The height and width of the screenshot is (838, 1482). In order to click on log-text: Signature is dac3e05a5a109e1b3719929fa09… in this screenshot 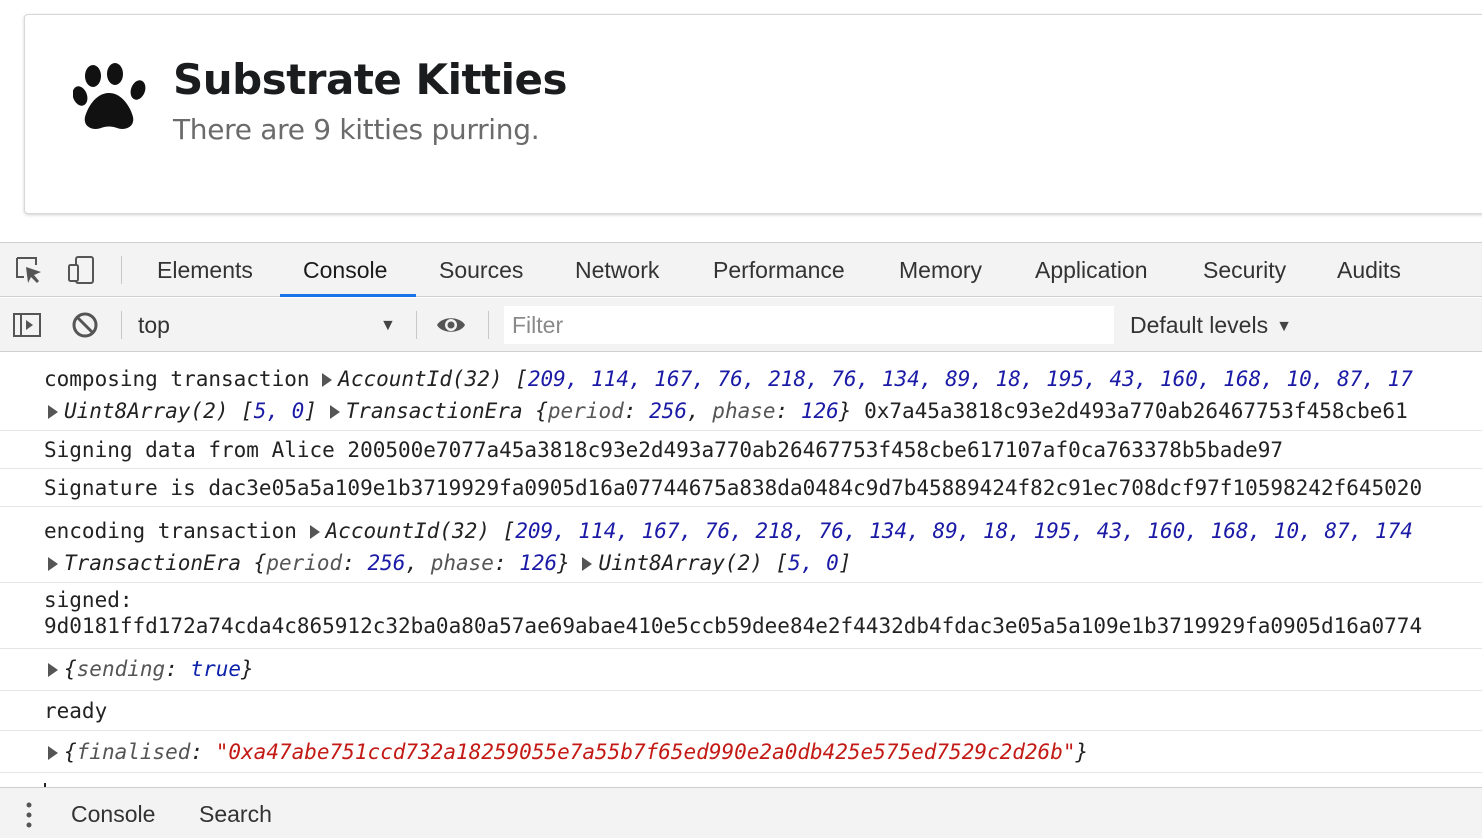, I will do `click(733, 488)`.